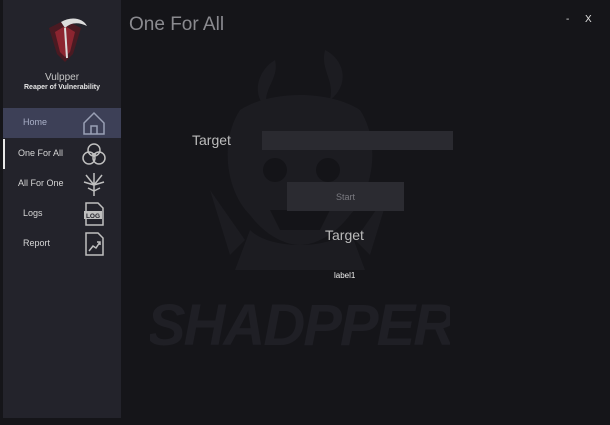  Describe the element at coordinates (345, 196) in the screenshot. I see `start-button: Start` at that location.